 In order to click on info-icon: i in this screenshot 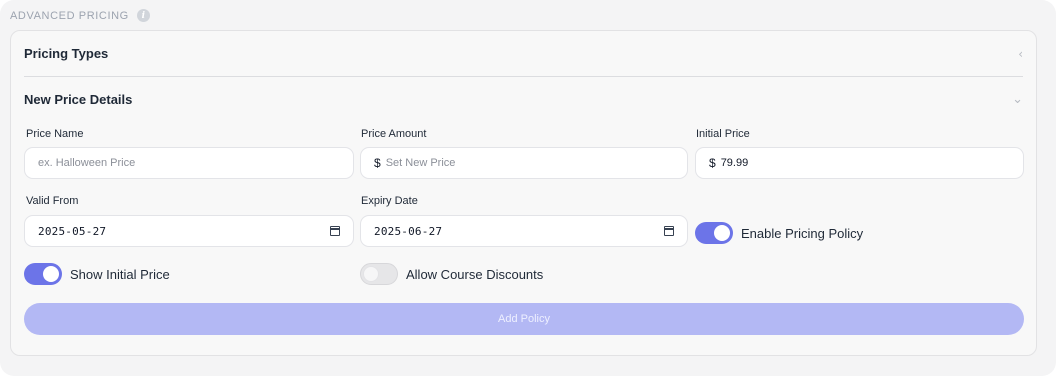, I will do `click(143, 15)`.